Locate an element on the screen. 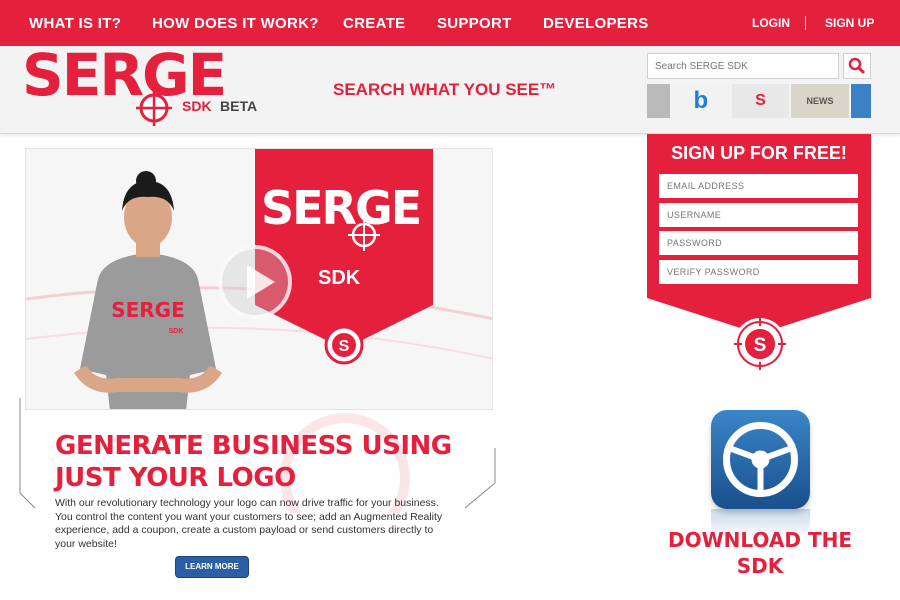 This screenshot has height=600, width=900. verify-password-field is located at coordinates (758, 272).